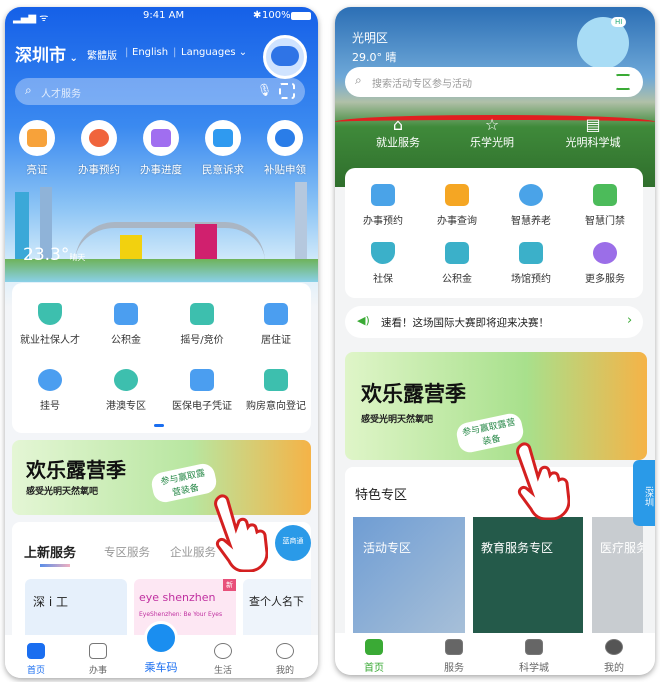  Describe the element at coordinates (202, 324) in the screenshot. I see `grid-item-license-lottery: 摇号/竞价` at that location.